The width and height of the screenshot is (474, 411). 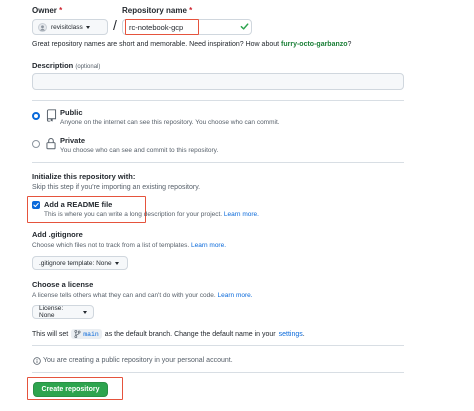 What do you see at coordinates (218, 100) in the screenshot?
I see `divider-top` at bounding box center [218, 100].